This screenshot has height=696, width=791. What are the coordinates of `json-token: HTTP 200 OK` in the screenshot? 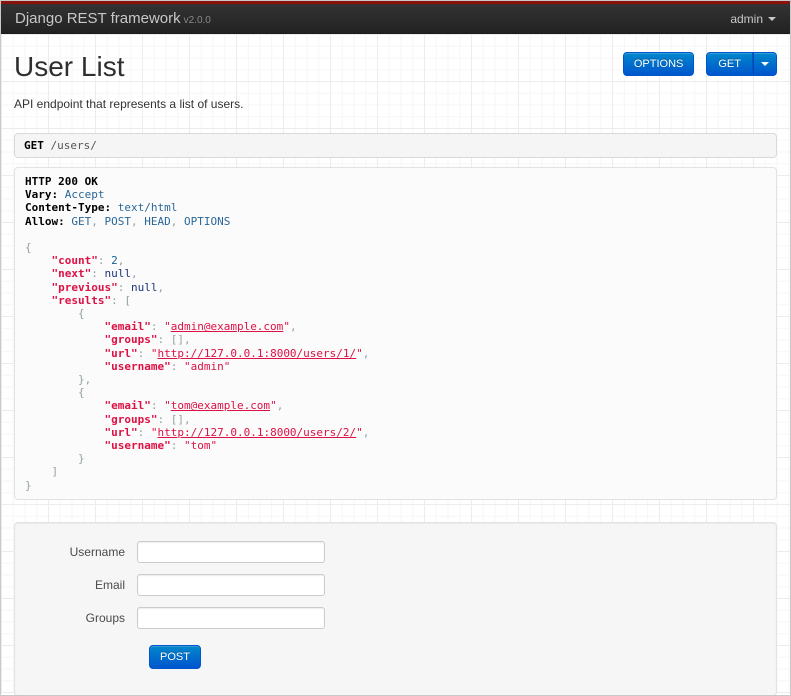 It's located at (61, 181).